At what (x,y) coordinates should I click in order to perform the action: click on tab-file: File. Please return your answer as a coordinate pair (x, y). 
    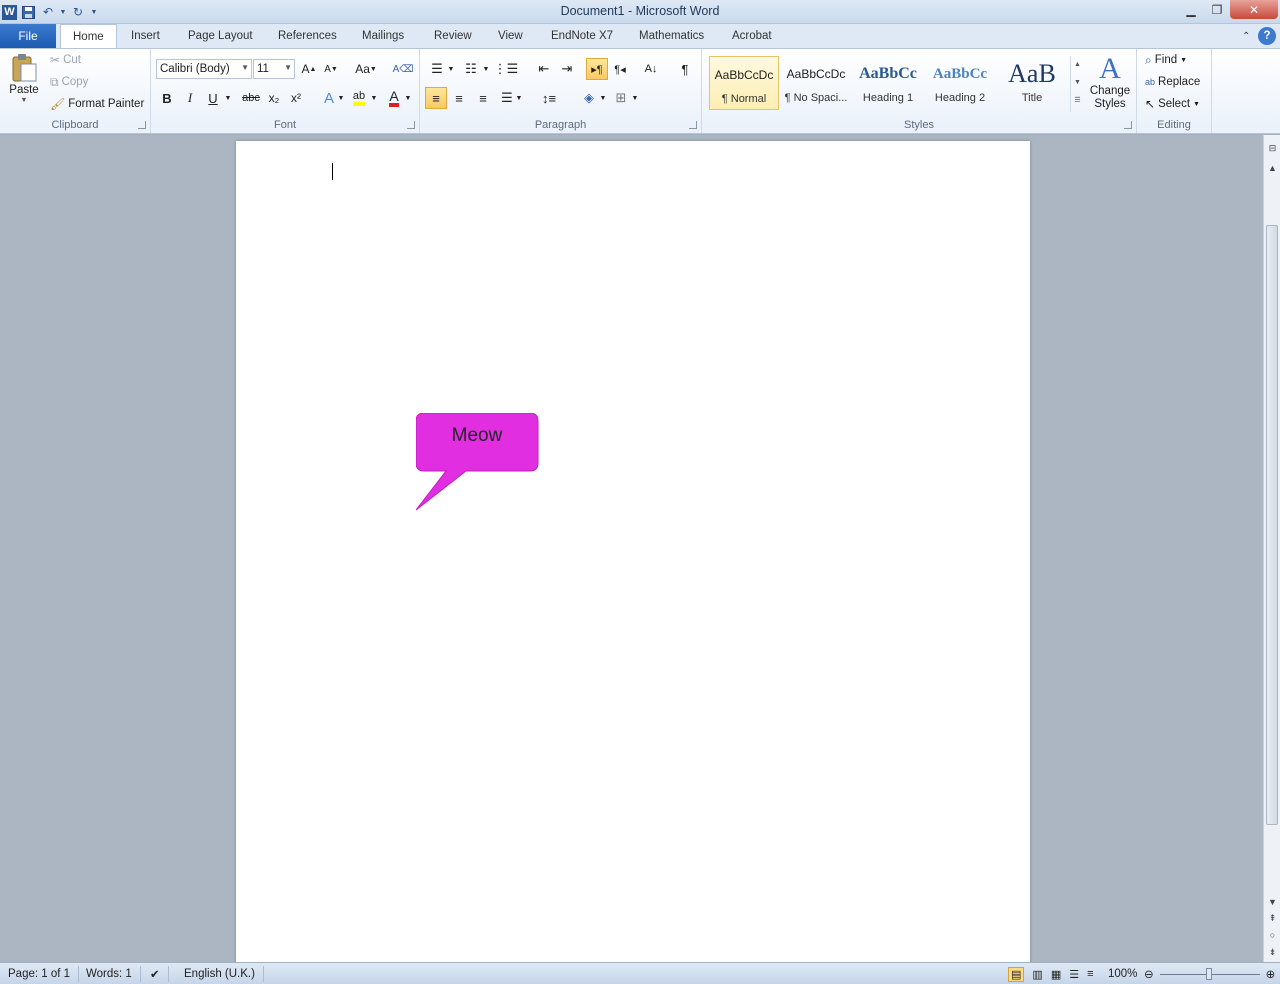
    Looking at the image, I should click on (28, 36).